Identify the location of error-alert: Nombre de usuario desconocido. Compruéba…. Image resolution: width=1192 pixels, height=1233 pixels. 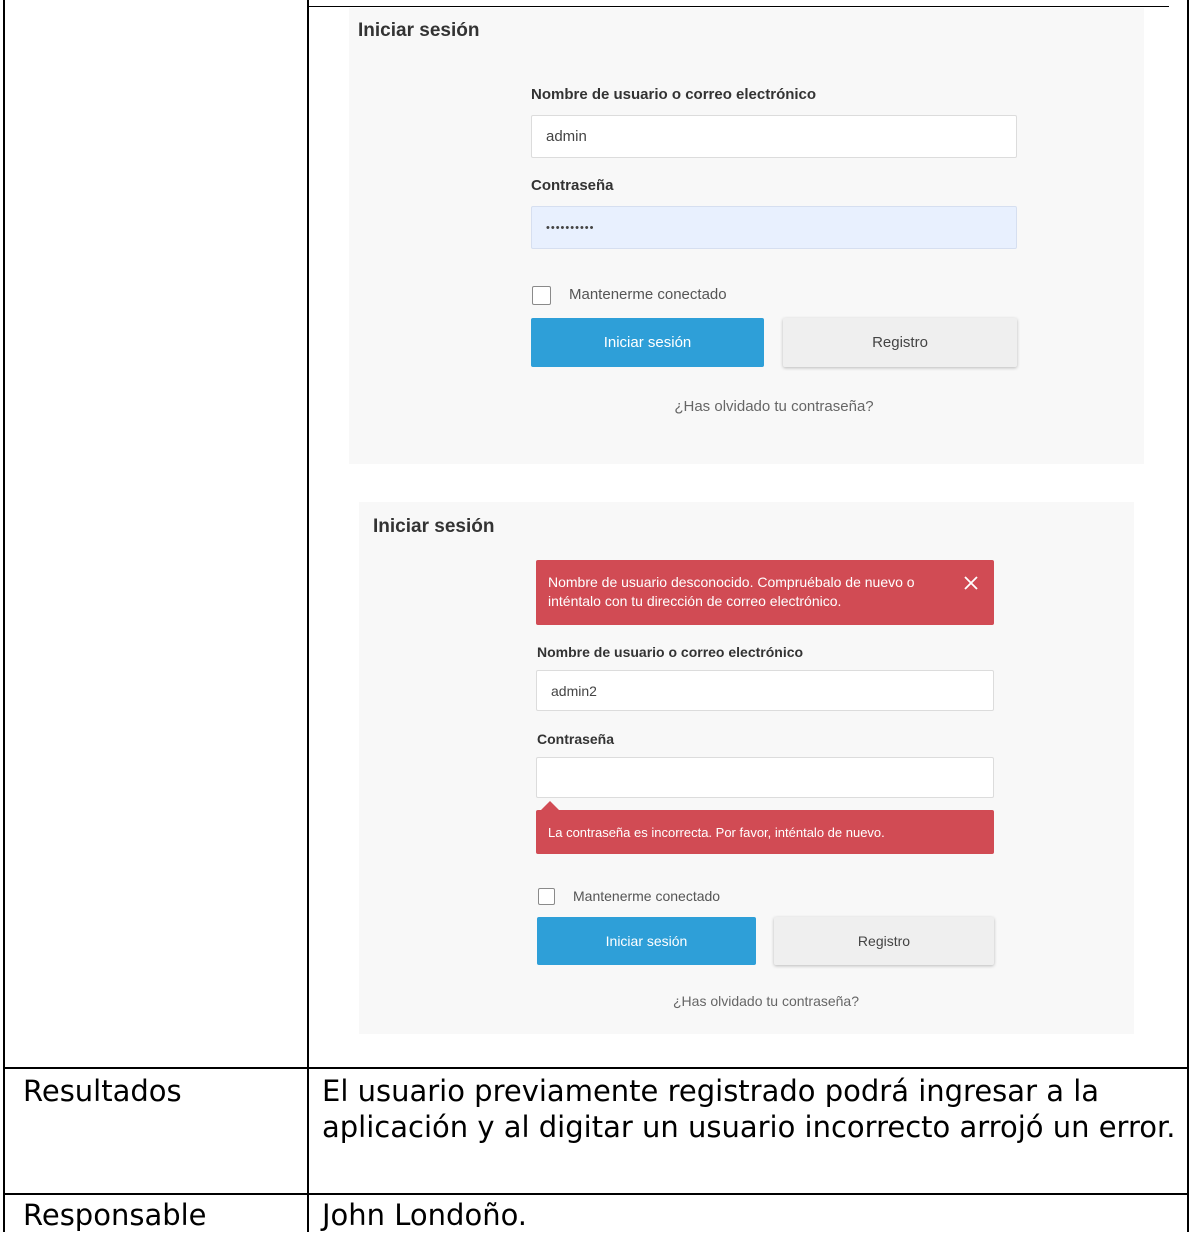
(765, 592).